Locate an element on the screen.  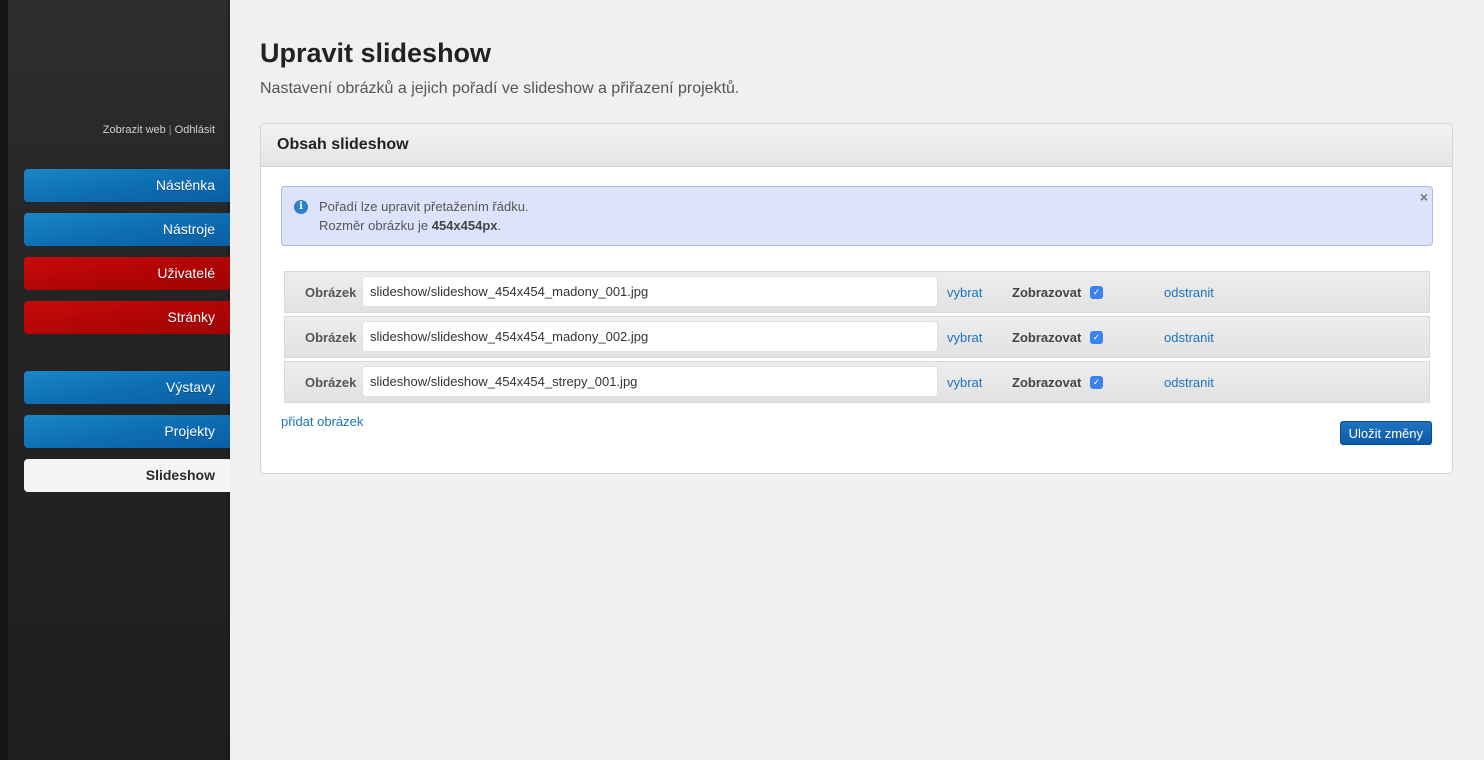
sidebar-item-projects: Projekty is located at coordinates (127, 431).